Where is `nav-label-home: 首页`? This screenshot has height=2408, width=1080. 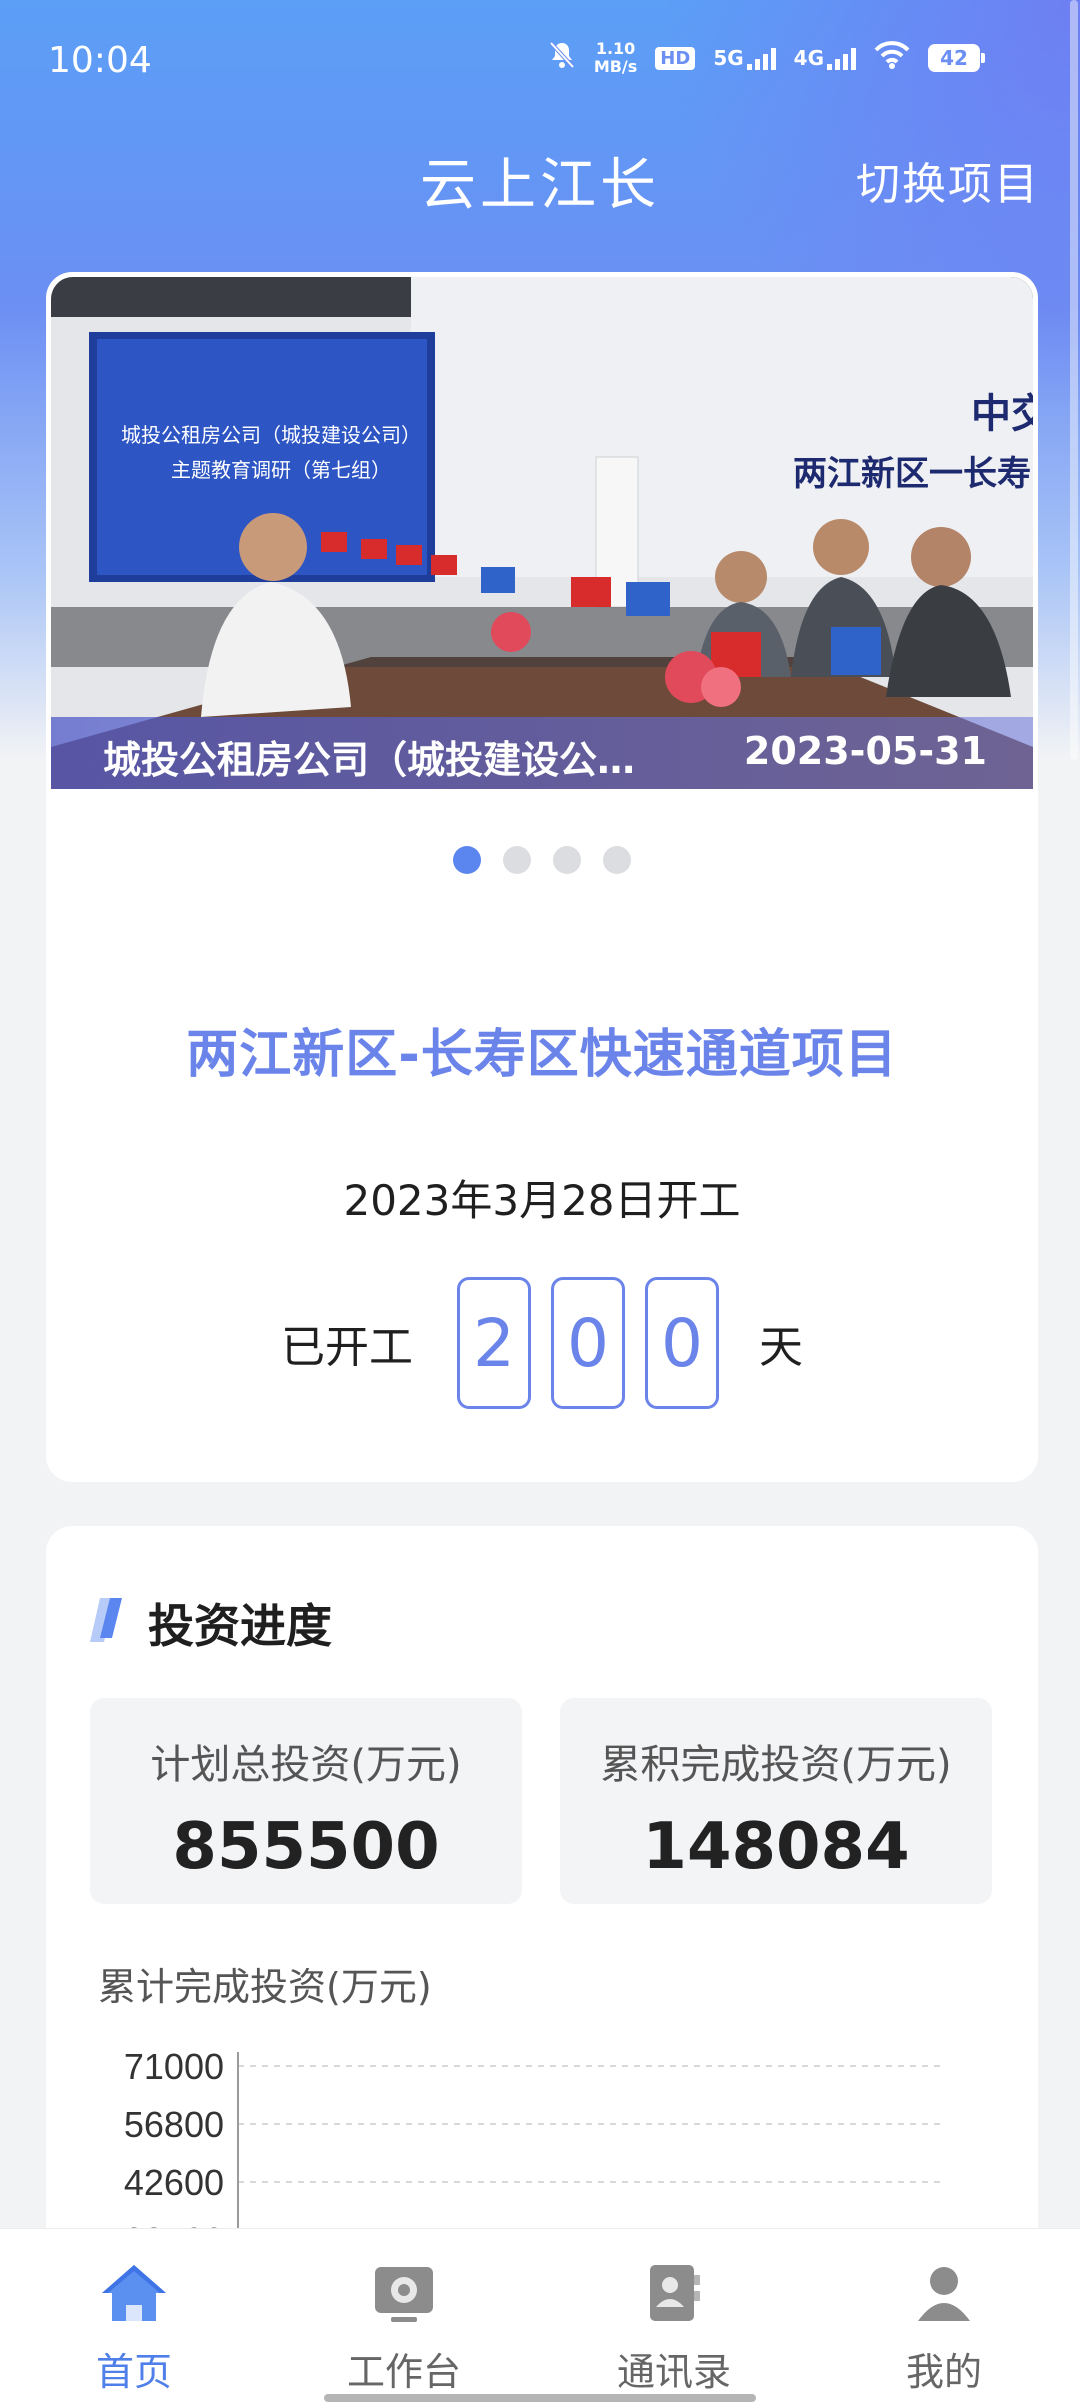 nav-label-home: 首页 is located at coordinates (133, 2372).